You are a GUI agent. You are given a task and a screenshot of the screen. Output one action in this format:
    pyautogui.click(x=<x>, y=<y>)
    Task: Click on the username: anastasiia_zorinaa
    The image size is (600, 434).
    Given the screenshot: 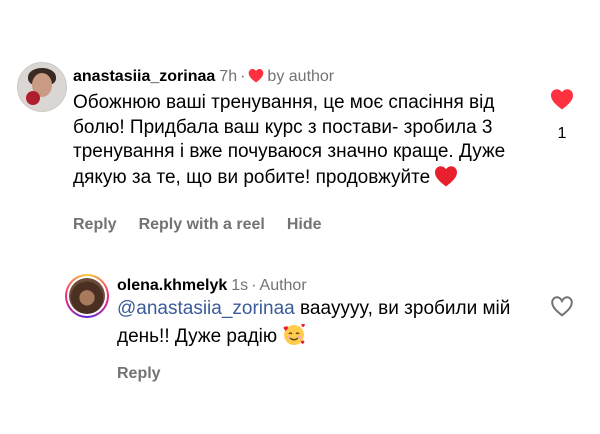 What is the action you would take?
    pyautogui.click(x=144, y=76)
    